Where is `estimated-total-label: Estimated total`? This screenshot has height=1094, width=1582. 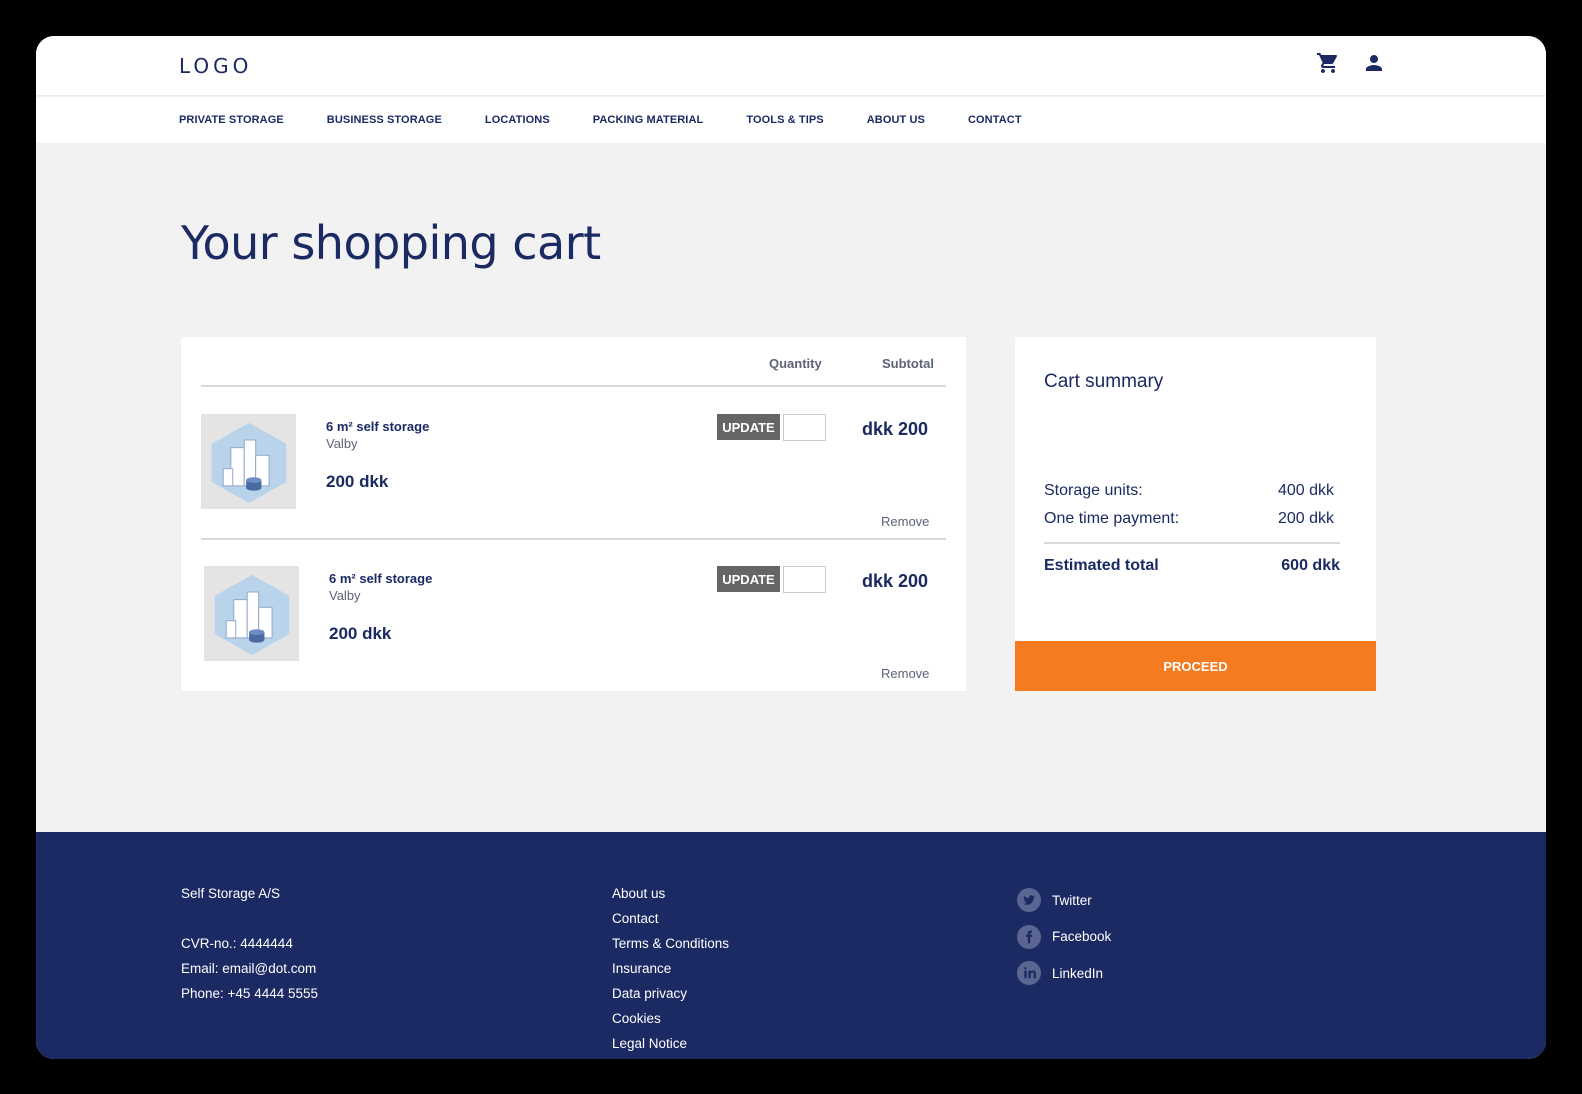 estimated-total-label: Estimated total is located at coordinates (1101, 565).